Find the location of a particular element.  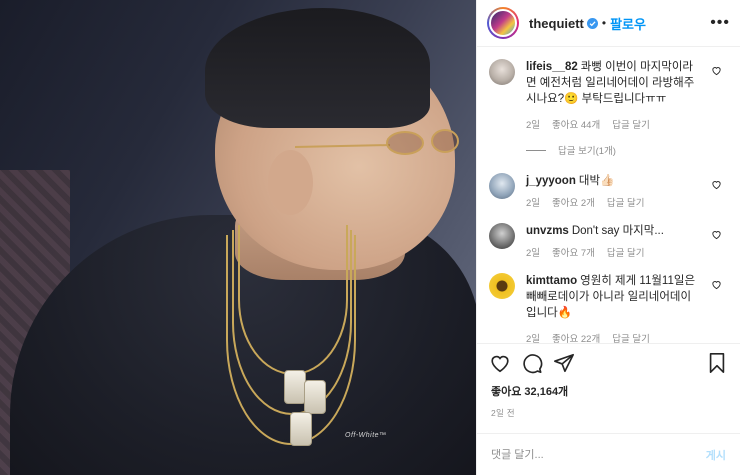

replies-line is located at coordinates (536, 150).